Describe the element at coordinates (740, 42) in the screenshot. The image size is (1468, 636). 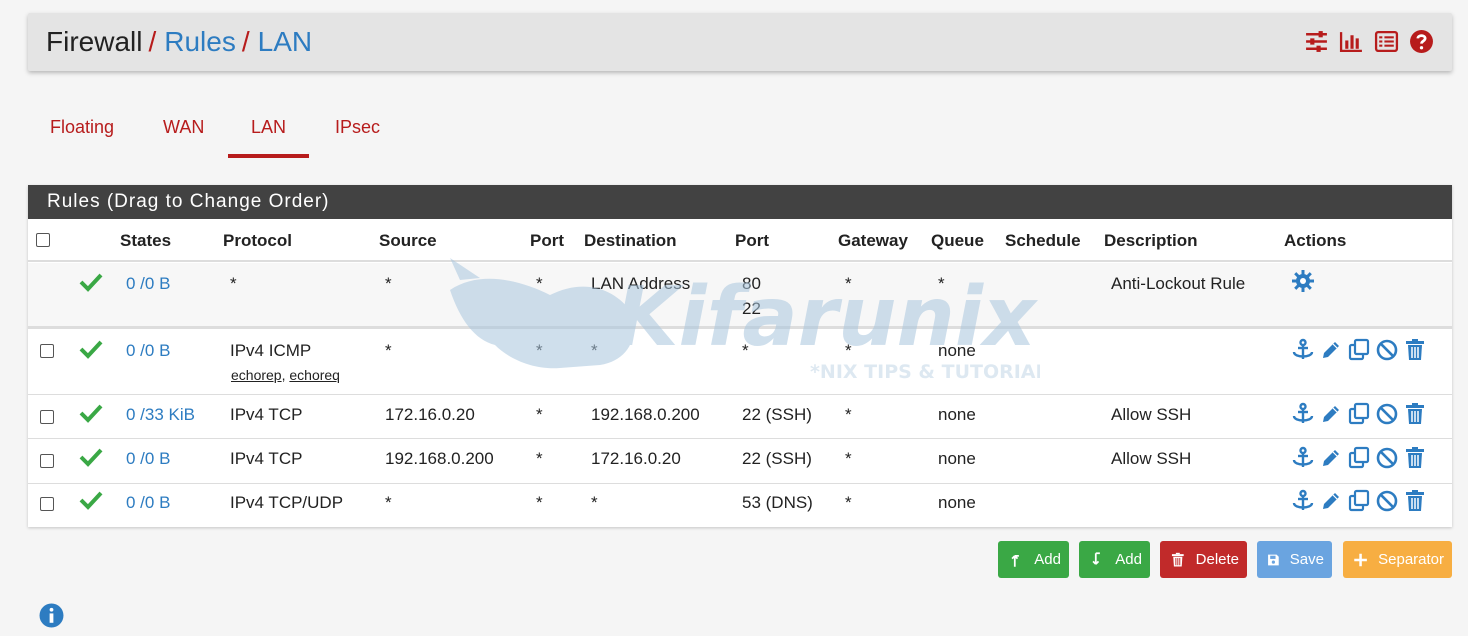
I see `page-header: Firewall / Rules / LAN` at that location.